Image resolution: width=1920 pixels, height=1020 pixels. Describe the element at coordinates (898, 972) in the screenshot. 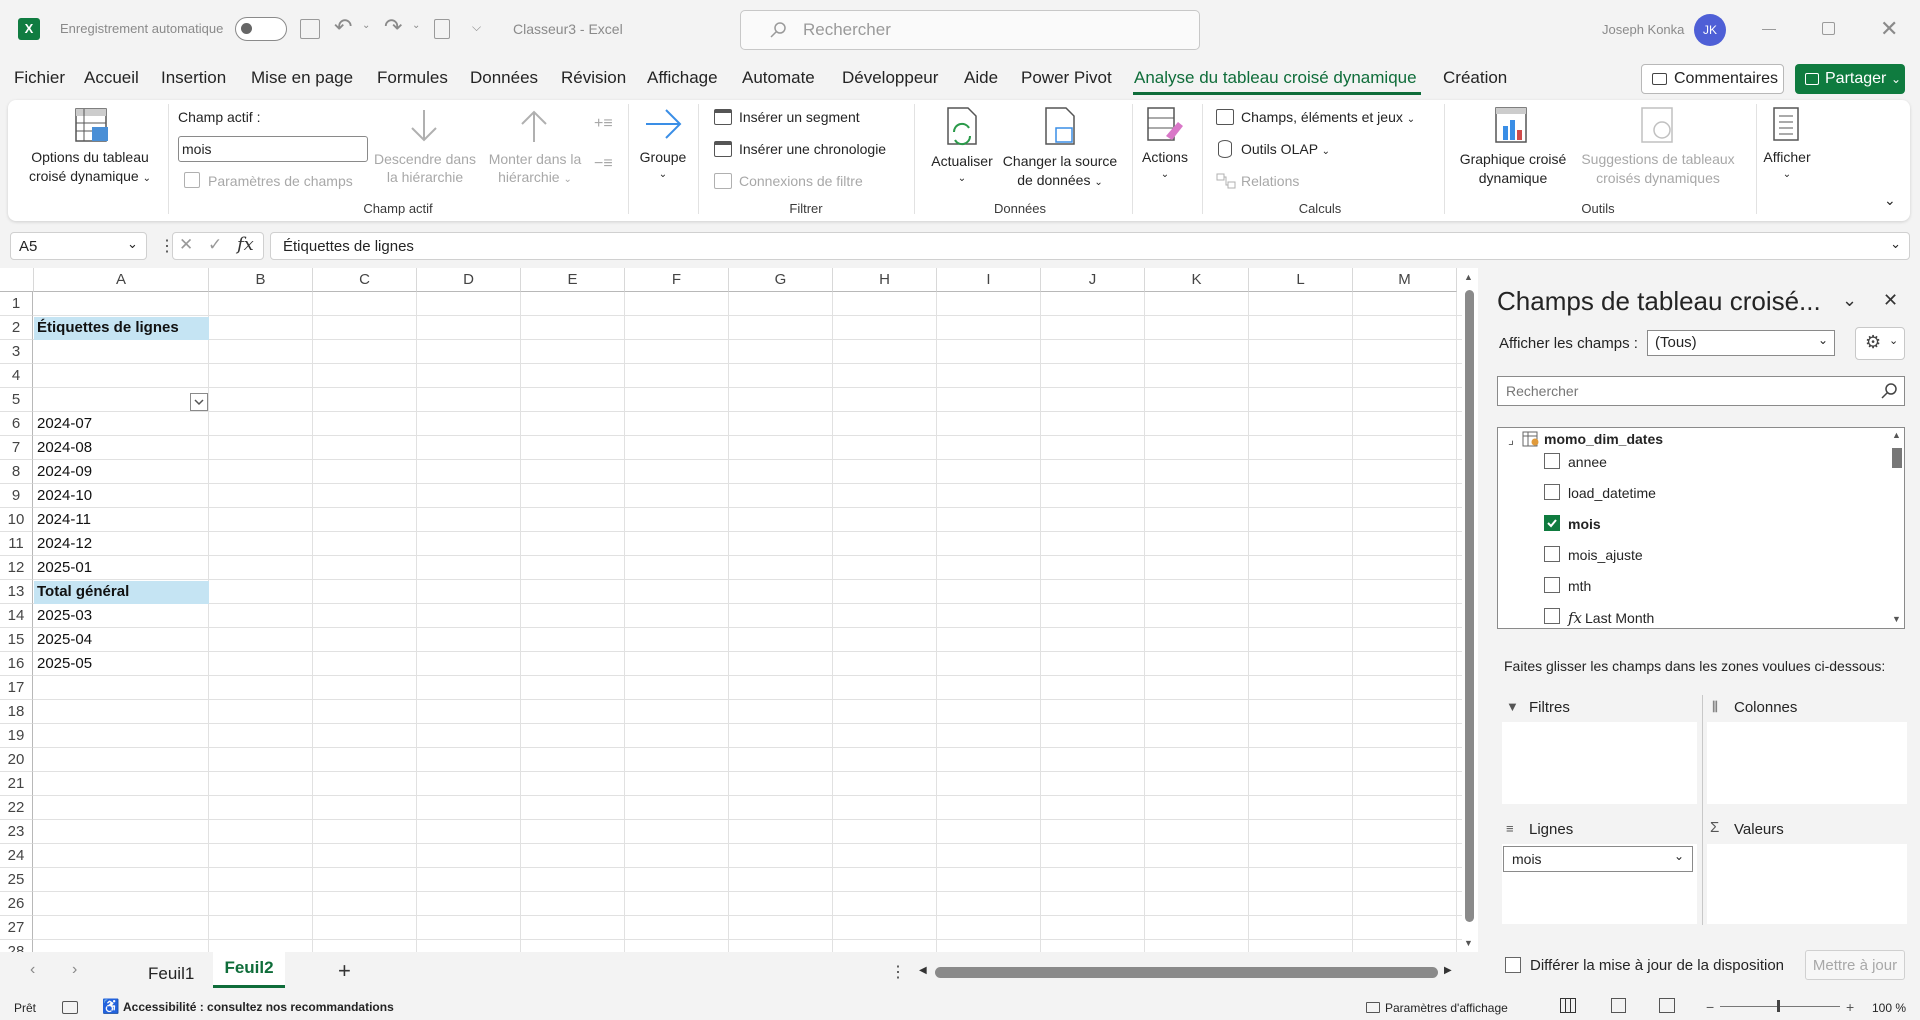

I see `tabs-more-icon: ⋮` at that location.